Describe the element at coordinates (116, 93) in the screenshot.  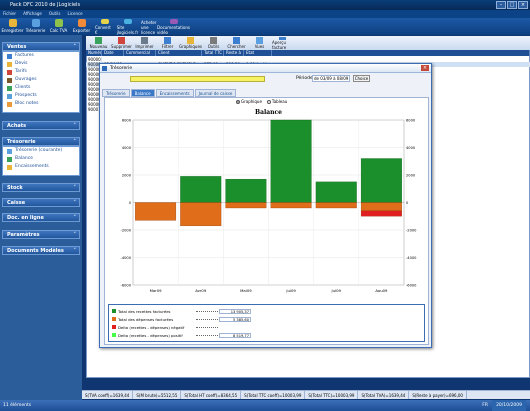
I see `tab-tresorerie: Trésorerie` at that location.